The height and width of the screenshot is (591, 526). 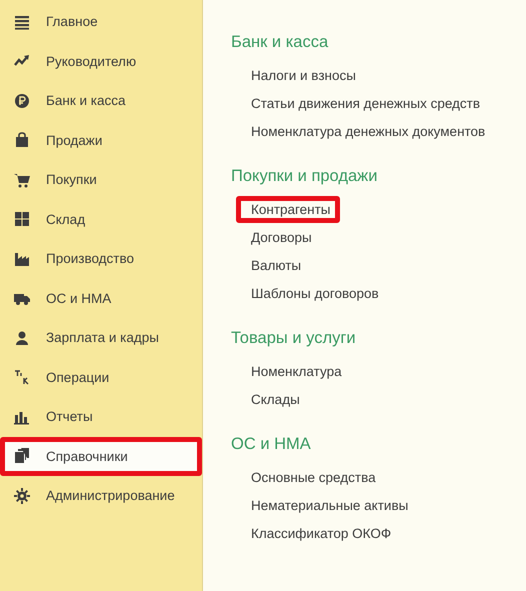 What do you see at coordinates (22, 140) in the screenshot?
I see `shopping-bag-icon` at bounding box center [22, 140].